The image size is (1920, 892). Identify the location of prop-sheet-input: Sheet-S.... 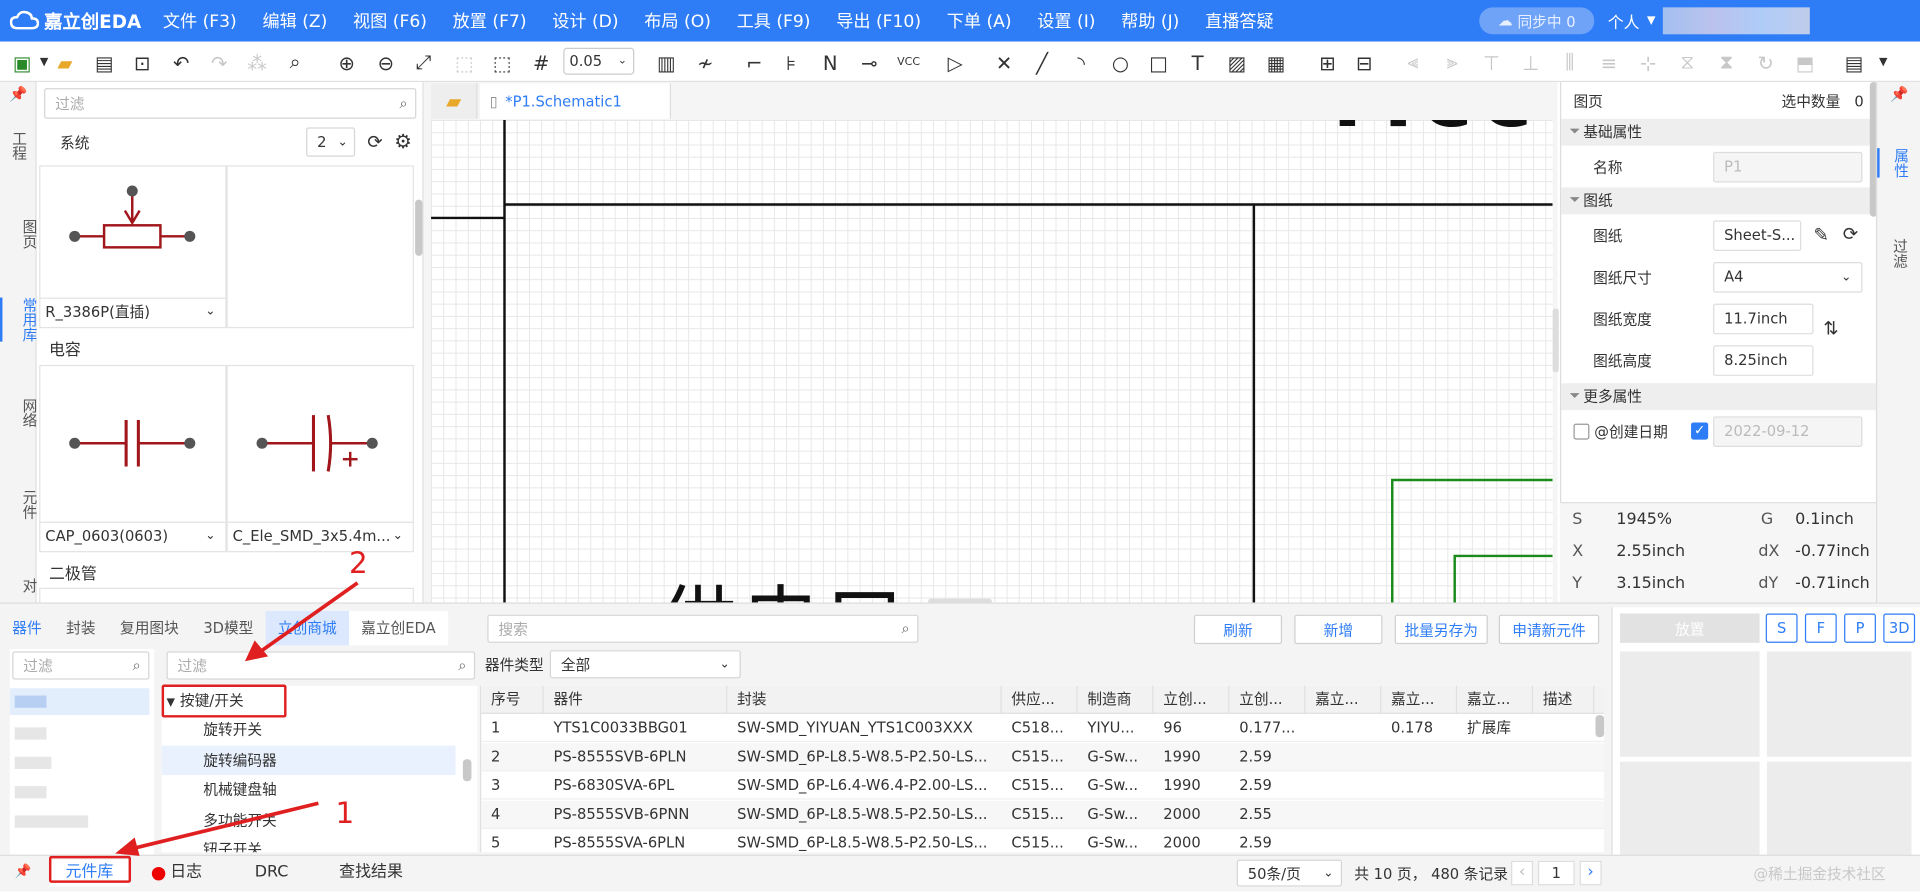
(1757, 235).